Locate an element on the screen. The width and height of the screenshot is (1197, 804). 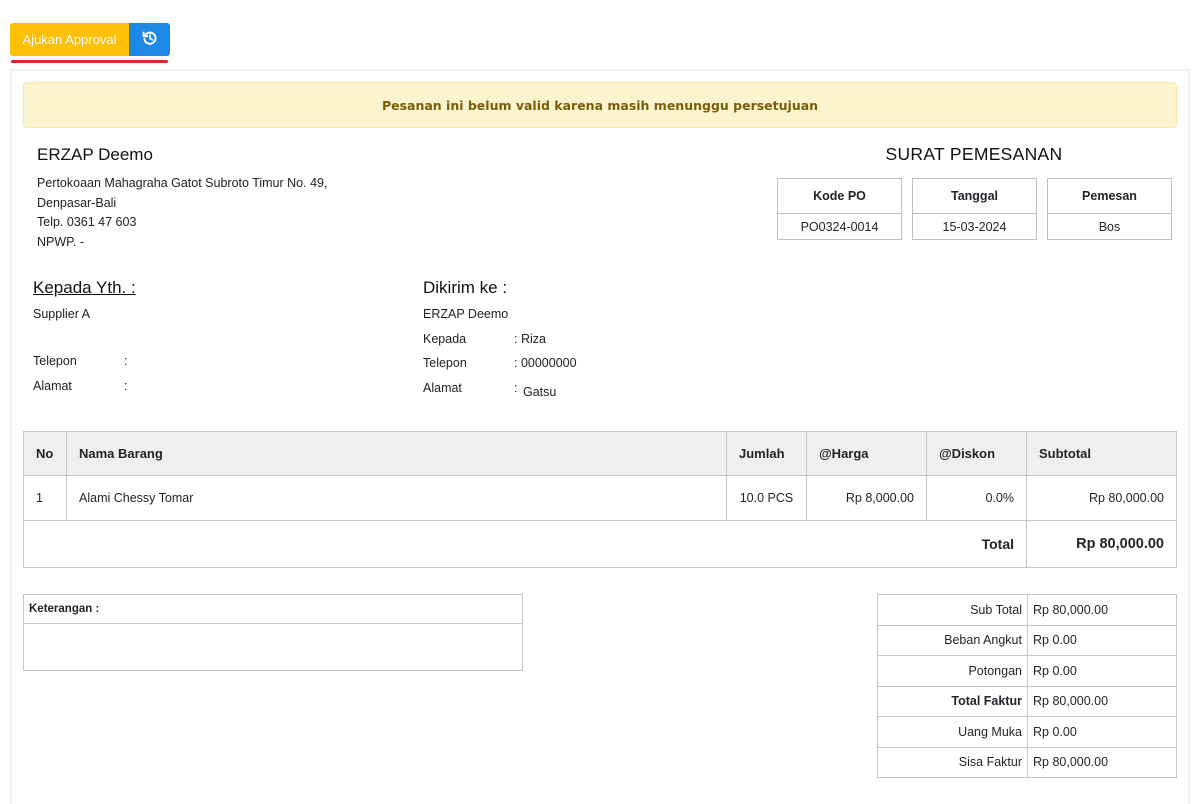
col-nama-barang: Nama Barang is located at coordinates (396, 453).